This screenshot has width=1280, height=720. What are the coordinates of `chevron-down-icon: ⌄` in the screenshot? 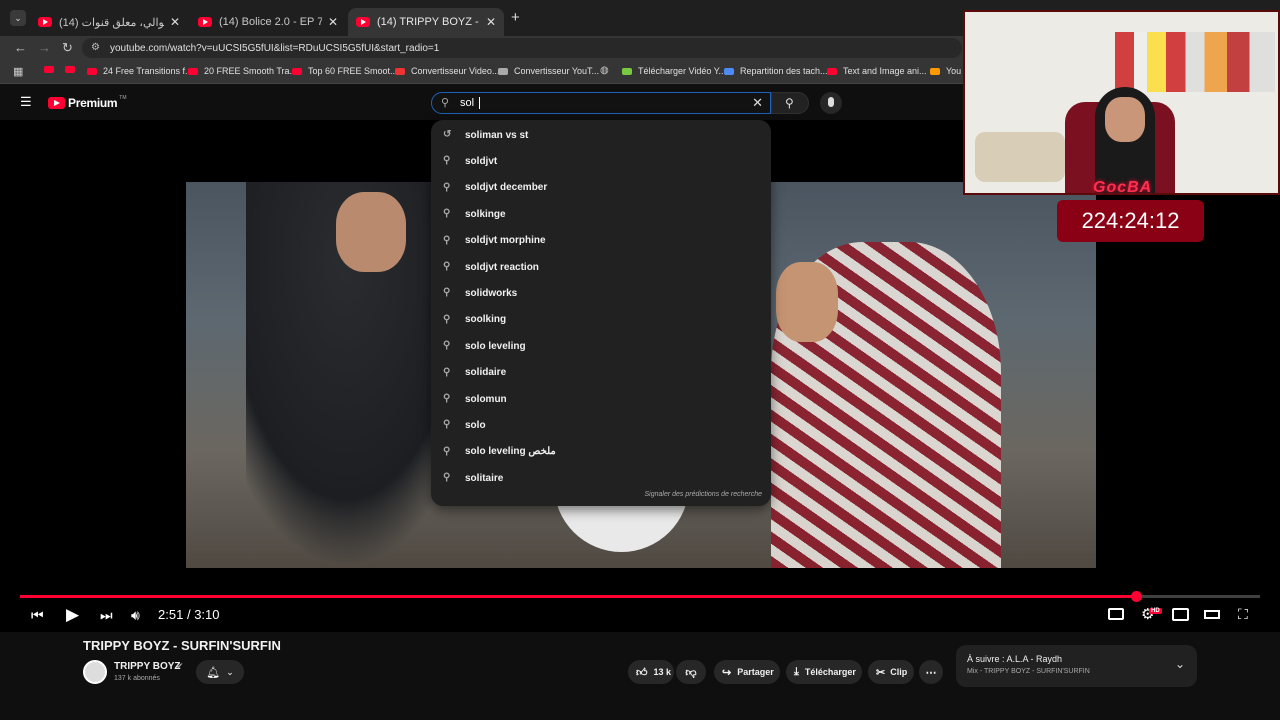 It's located at (1180, 664).